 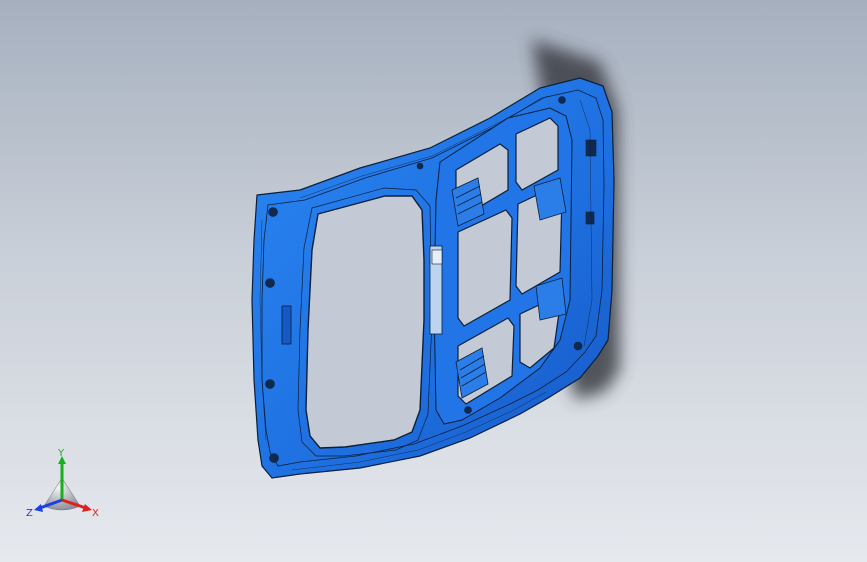 What do you see at coordinates (551, 299) in the screenshot?
I see `bracket-right-lower` at bounding box center [551, 299].